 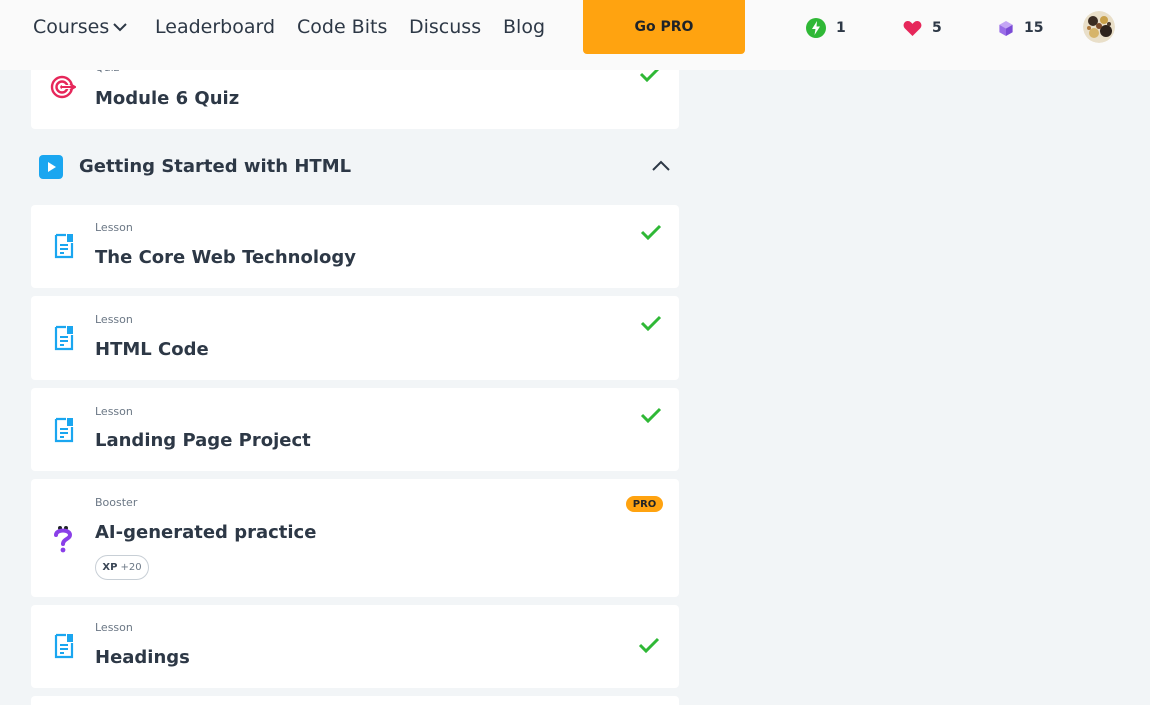 I want to click on bits-counter: 15, so click(x=1020, y=28).